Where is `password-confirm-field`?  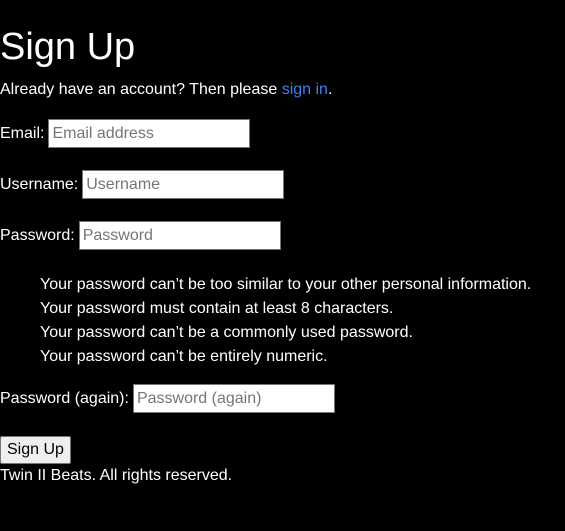 password-confirm-field is located at coordinates (233, 398).